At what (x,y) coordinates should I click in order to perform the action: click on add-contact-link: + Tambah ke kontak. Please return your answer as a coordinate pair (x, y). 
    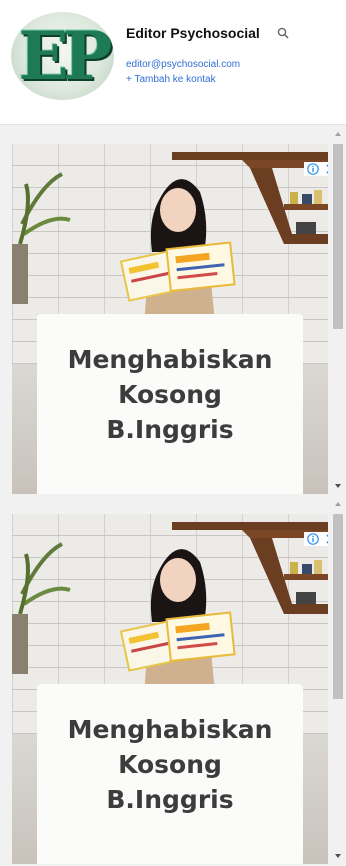
    Looking at the image, I should click on (171, 79).